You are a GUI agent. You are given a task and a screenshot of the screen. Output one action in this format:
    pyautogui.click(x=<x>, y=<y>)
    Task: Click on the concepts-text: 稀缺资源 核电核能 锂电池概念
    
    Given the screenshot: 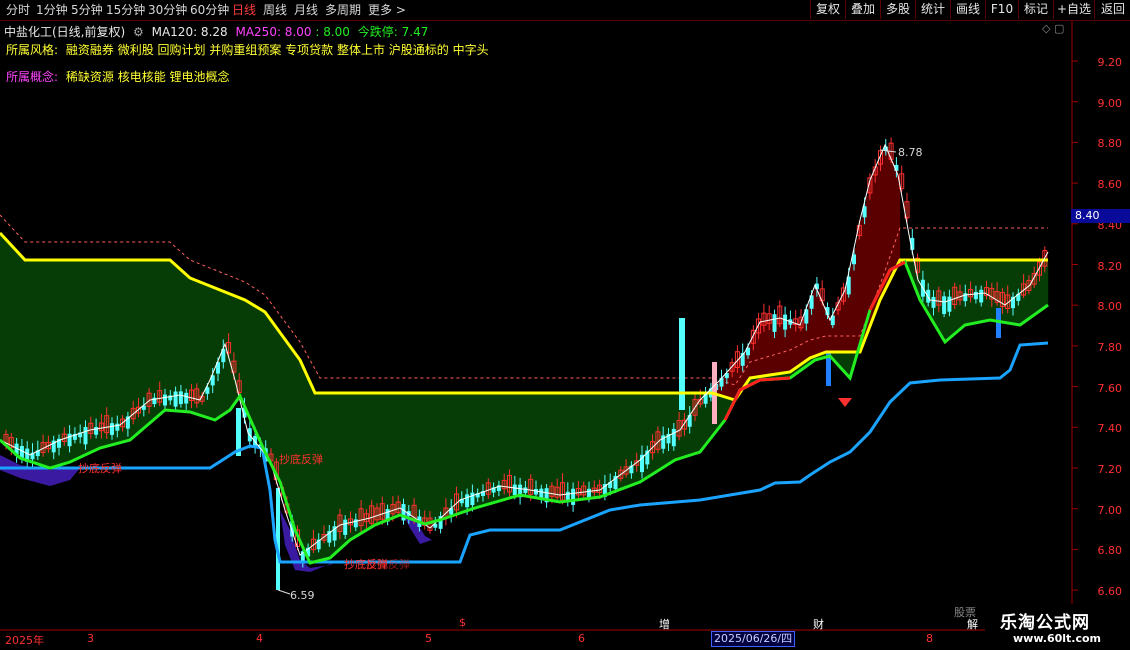 What is the action you would take?
    pyautogui.click(x=147, y=77)
    